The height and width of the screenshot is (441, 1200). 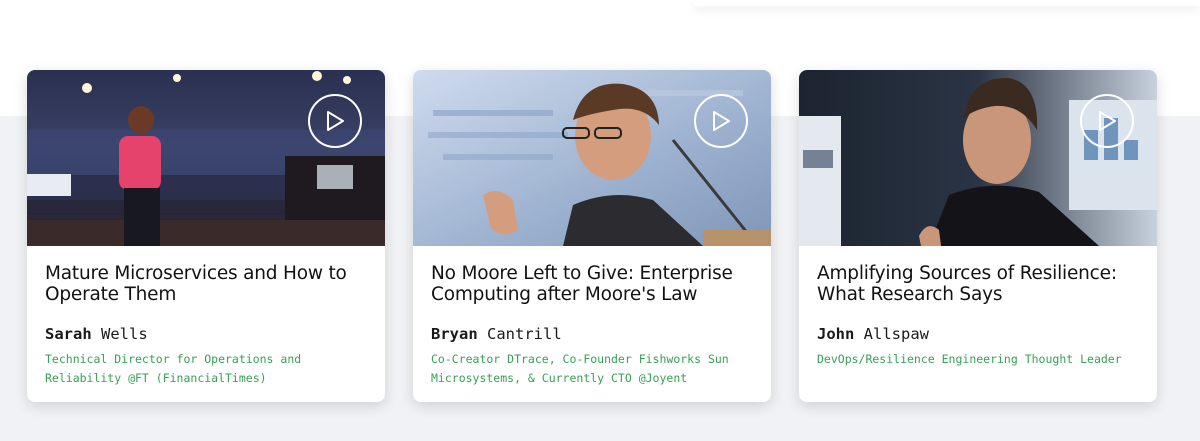 I want to click on speaker-name: Sarah Wells, so click(x=206, y=334).